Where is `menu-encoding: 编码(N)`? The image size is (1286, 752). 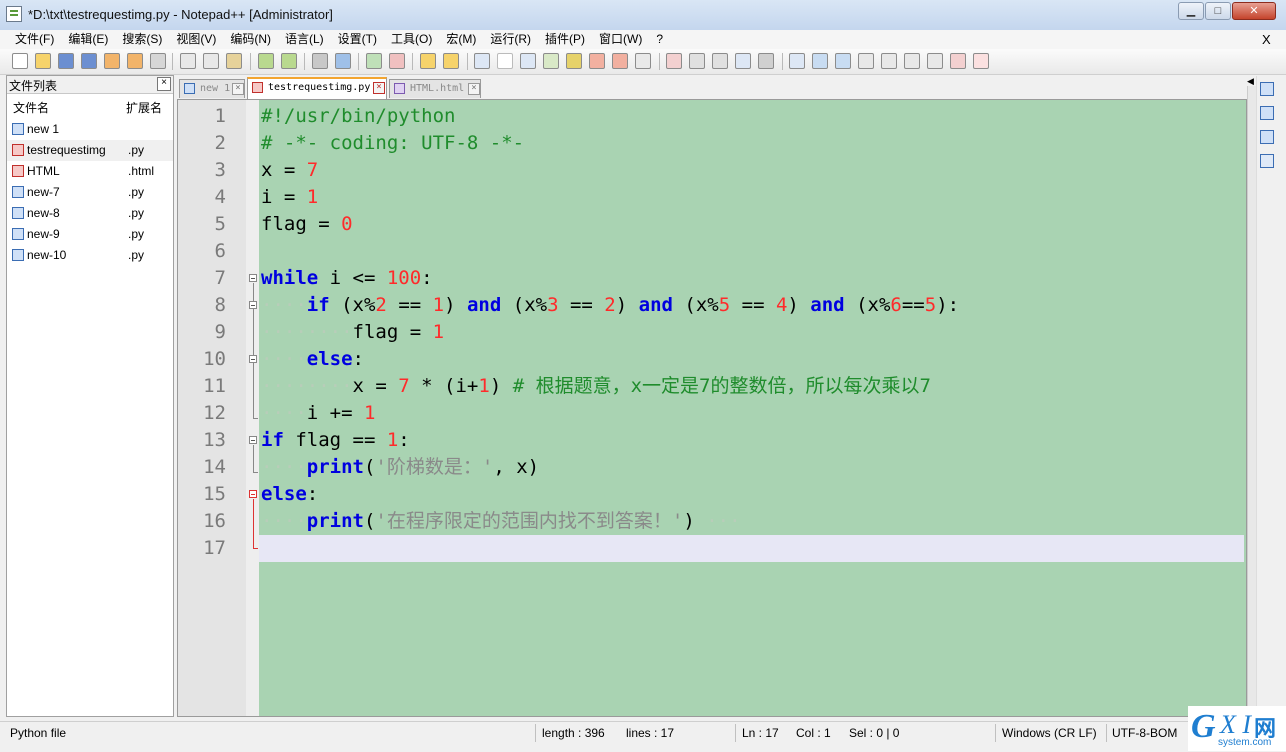 menu-encoding: 编码(N) is located at coordinates (250, 39).